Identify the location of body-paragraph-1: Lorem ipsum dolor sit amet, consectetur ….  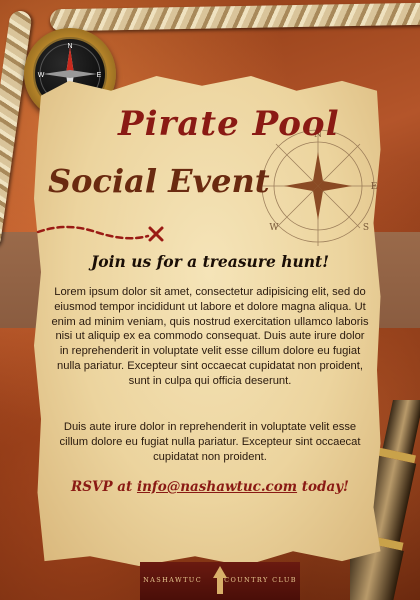
(210, 336).